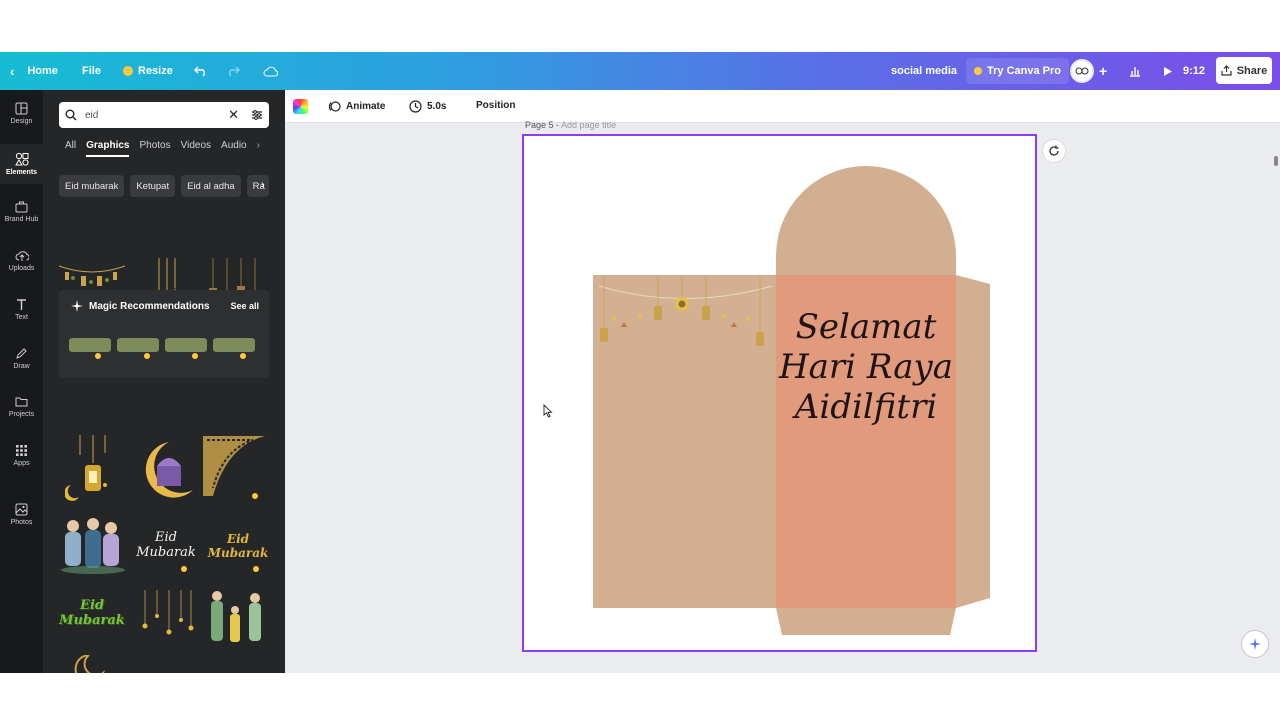 This screenshot has width=1280, height=720. I want to click on plus-icon: +, so click(1103, 71).